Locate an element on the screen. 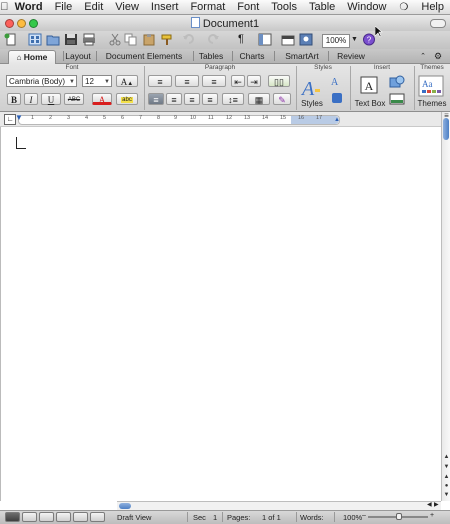 This screenshot has height=524, width=450. tab-tables: Tables is located at coordinates (211, 56).